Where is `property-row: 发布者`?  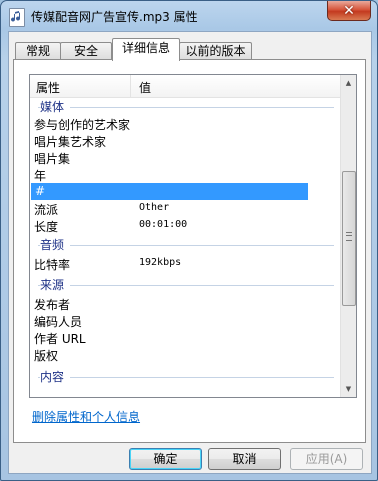
property-row: 发布者 is located at coordinates (185, 303).